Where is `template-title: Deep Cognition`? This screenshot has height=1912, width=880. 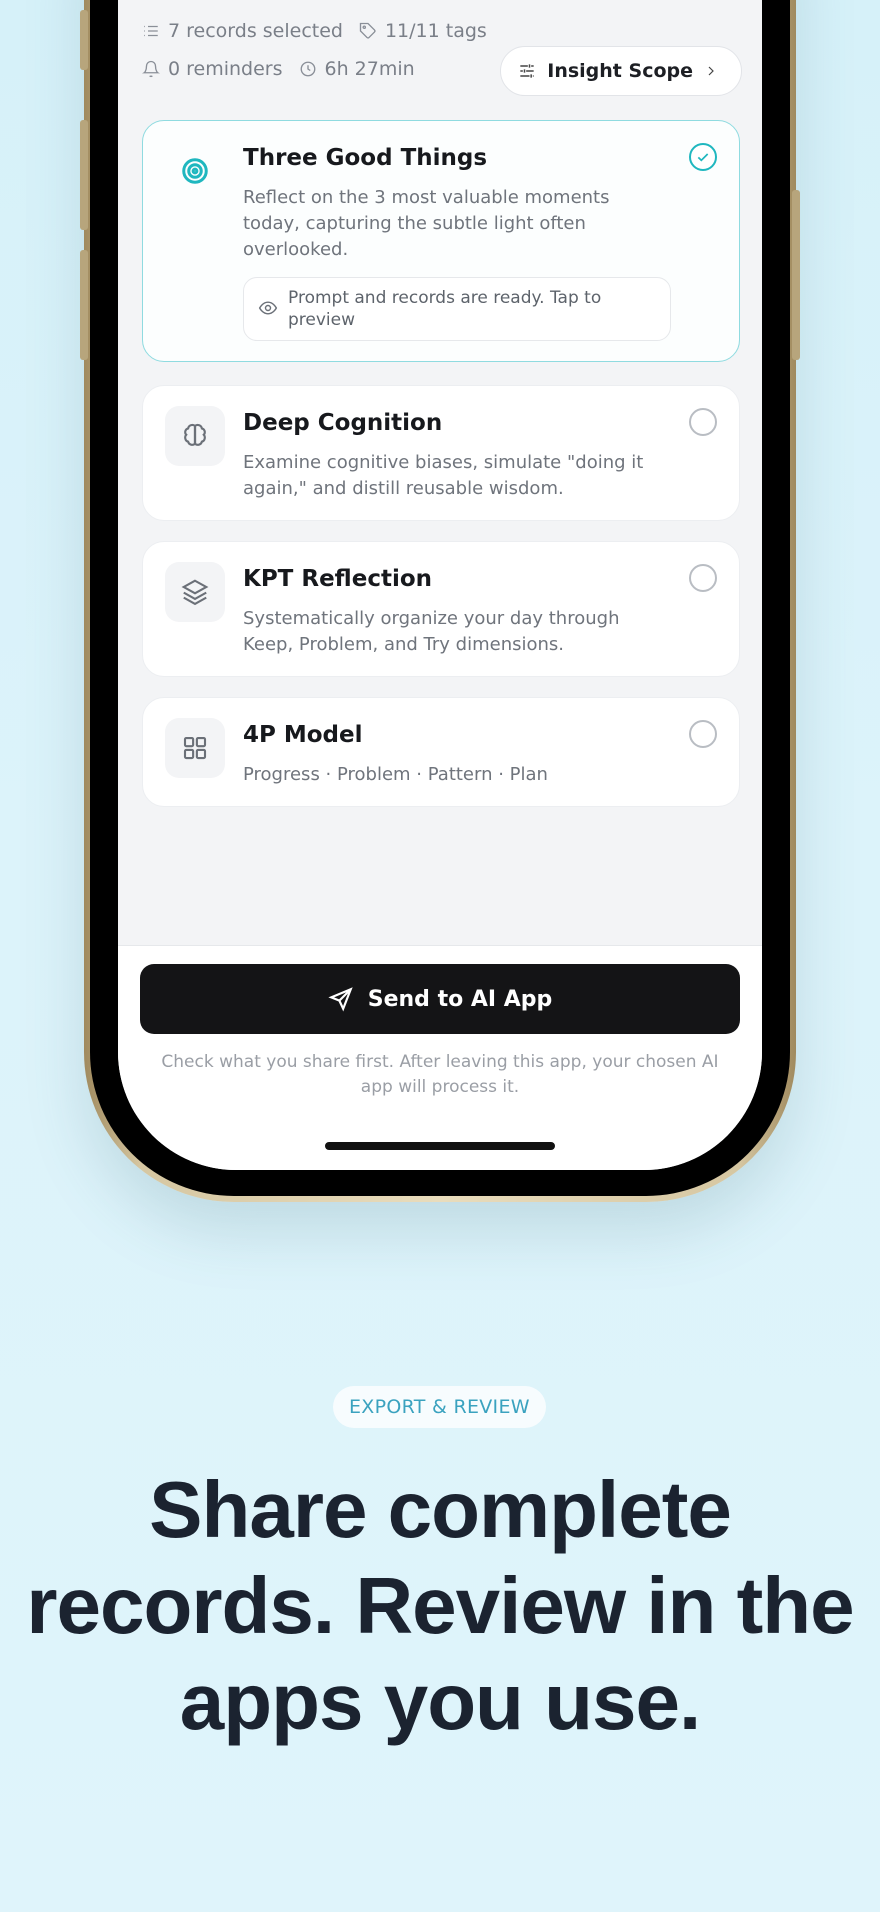 template-title: Deep Cognition is located at coordinates (343, 423).